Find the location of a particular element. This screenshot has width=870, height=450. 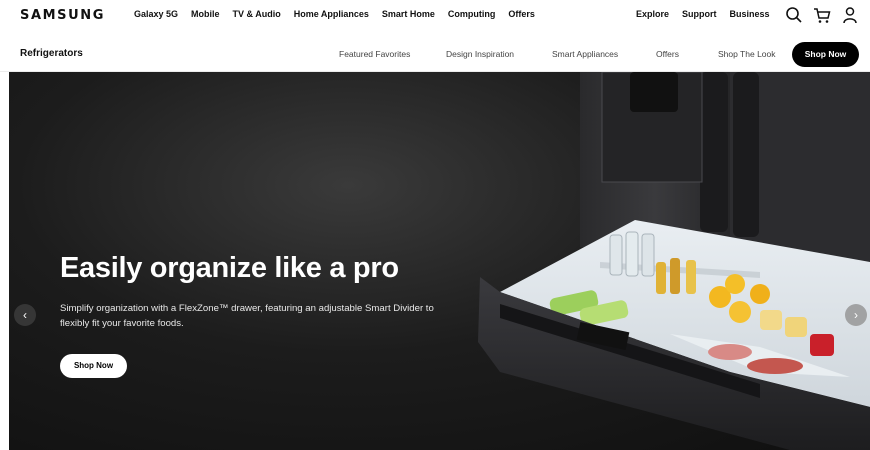

nav-link-tv-audio: TV & Audio is located at coordinates (257, 14).